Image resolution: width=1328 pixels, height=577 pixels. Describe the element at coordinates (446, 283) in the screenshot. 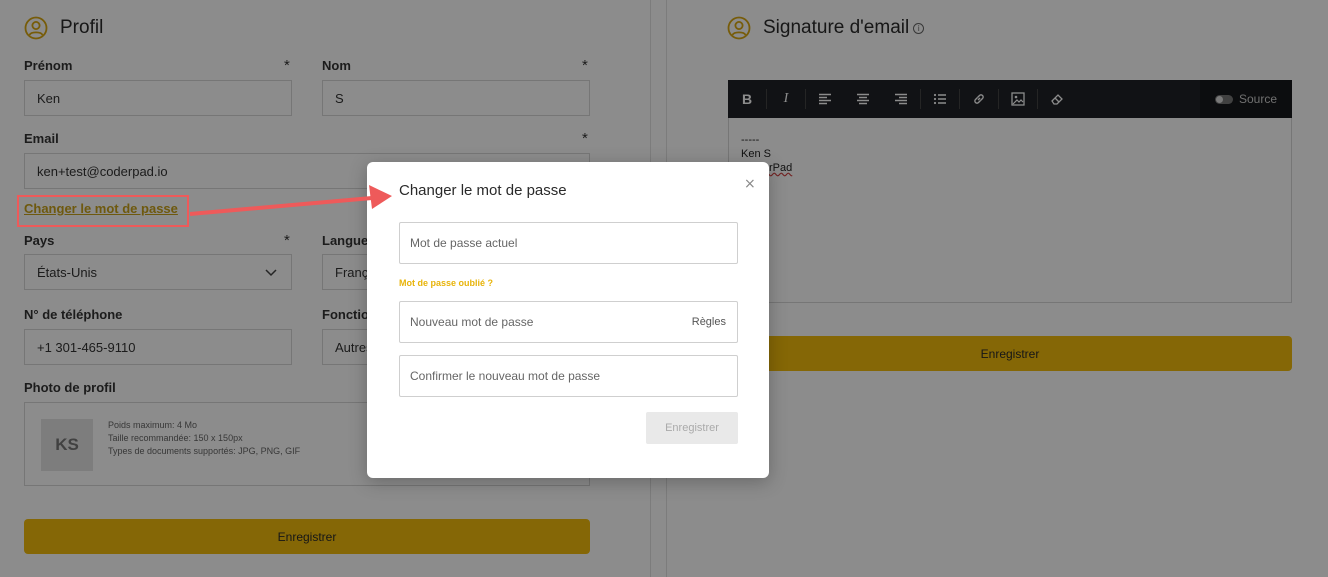

I see `forgot-password-link: Mot de passe oublié ?` at that location.